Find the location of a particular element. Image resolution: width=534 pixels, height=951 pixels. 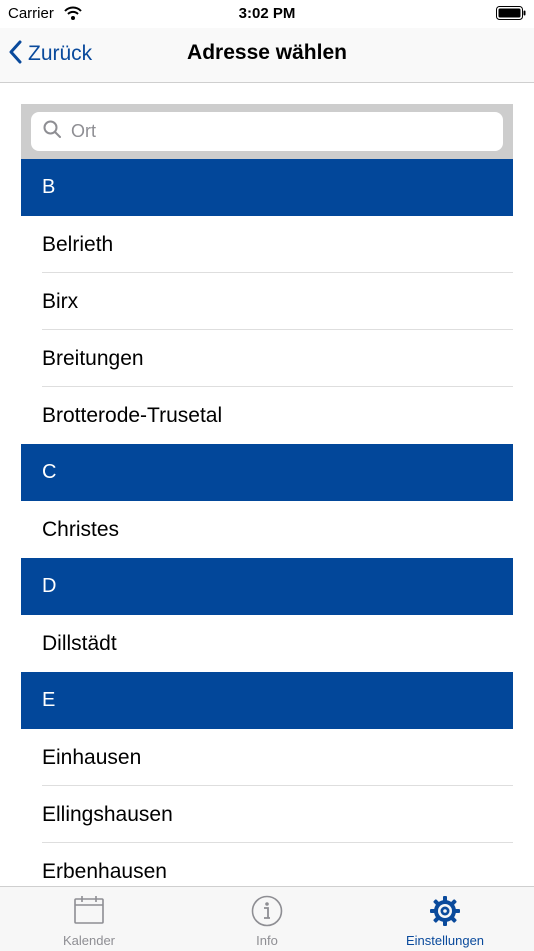

navigation-bar: Zurück Adresse wählen is located at coordinates (267, 55).